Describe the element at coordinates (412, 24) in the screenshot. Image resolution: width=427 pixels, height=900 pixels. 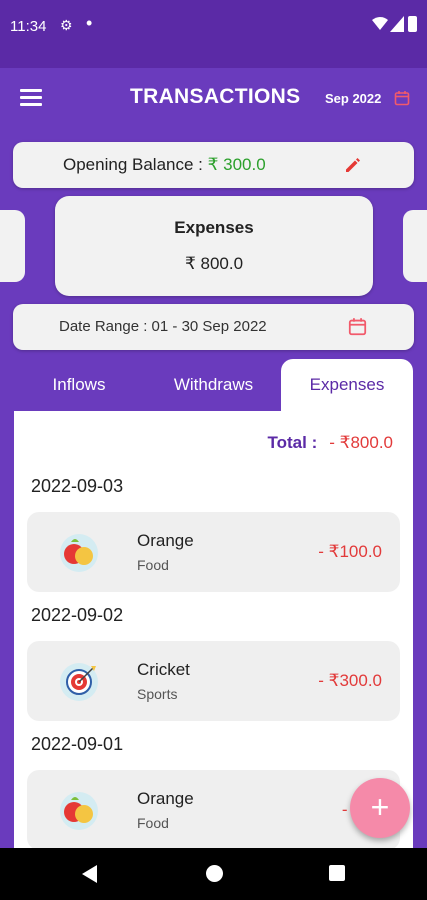
I see `battery-icon` at that location.